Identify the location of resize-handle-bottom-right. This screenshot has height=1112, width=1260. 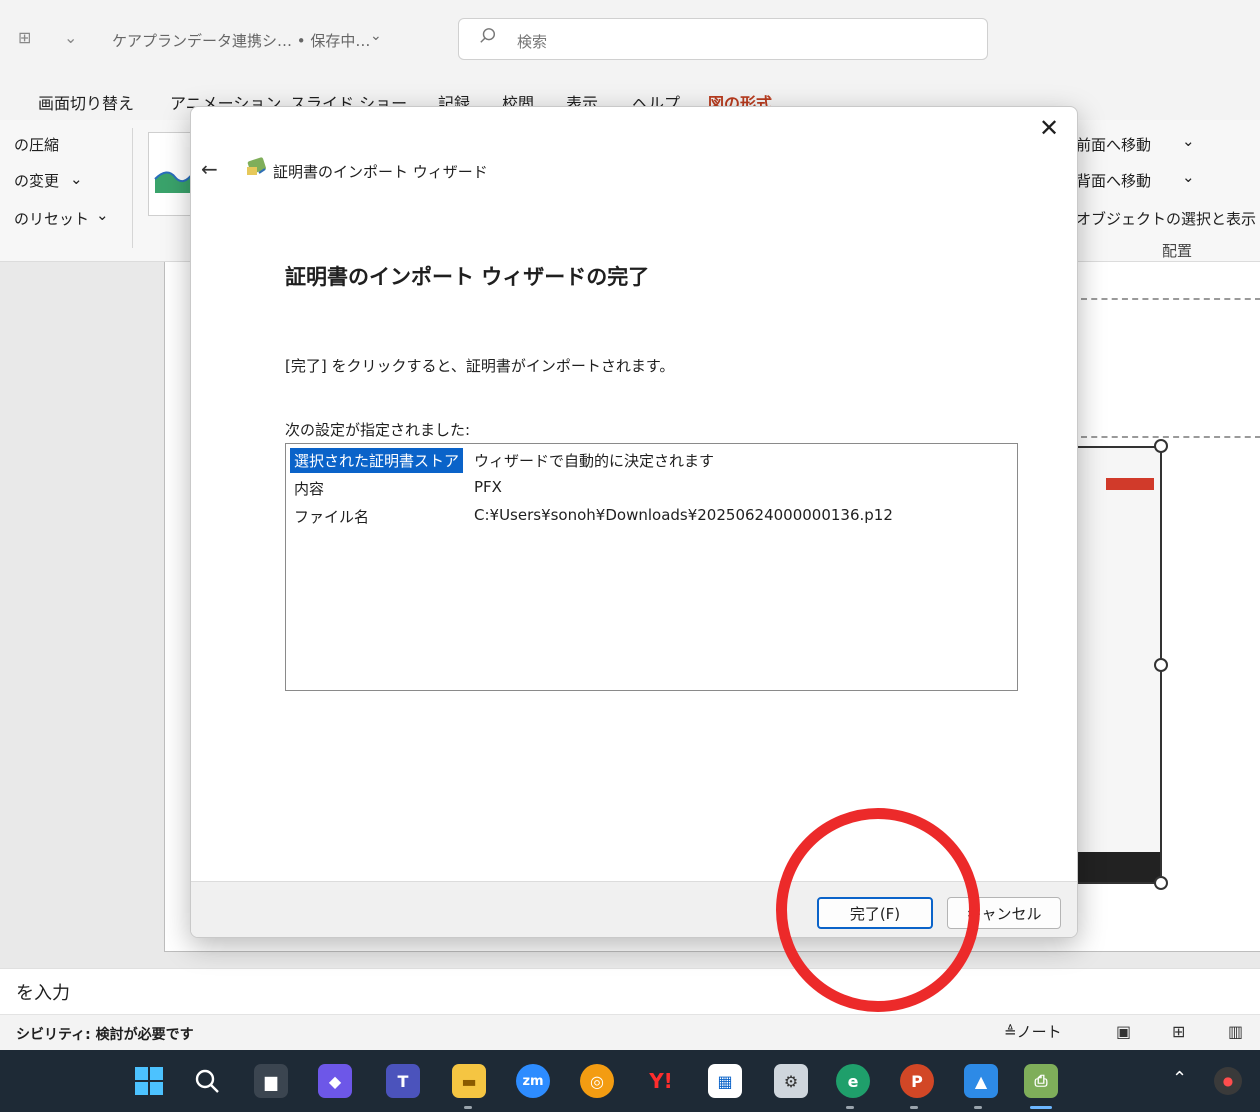
(1161, 883).